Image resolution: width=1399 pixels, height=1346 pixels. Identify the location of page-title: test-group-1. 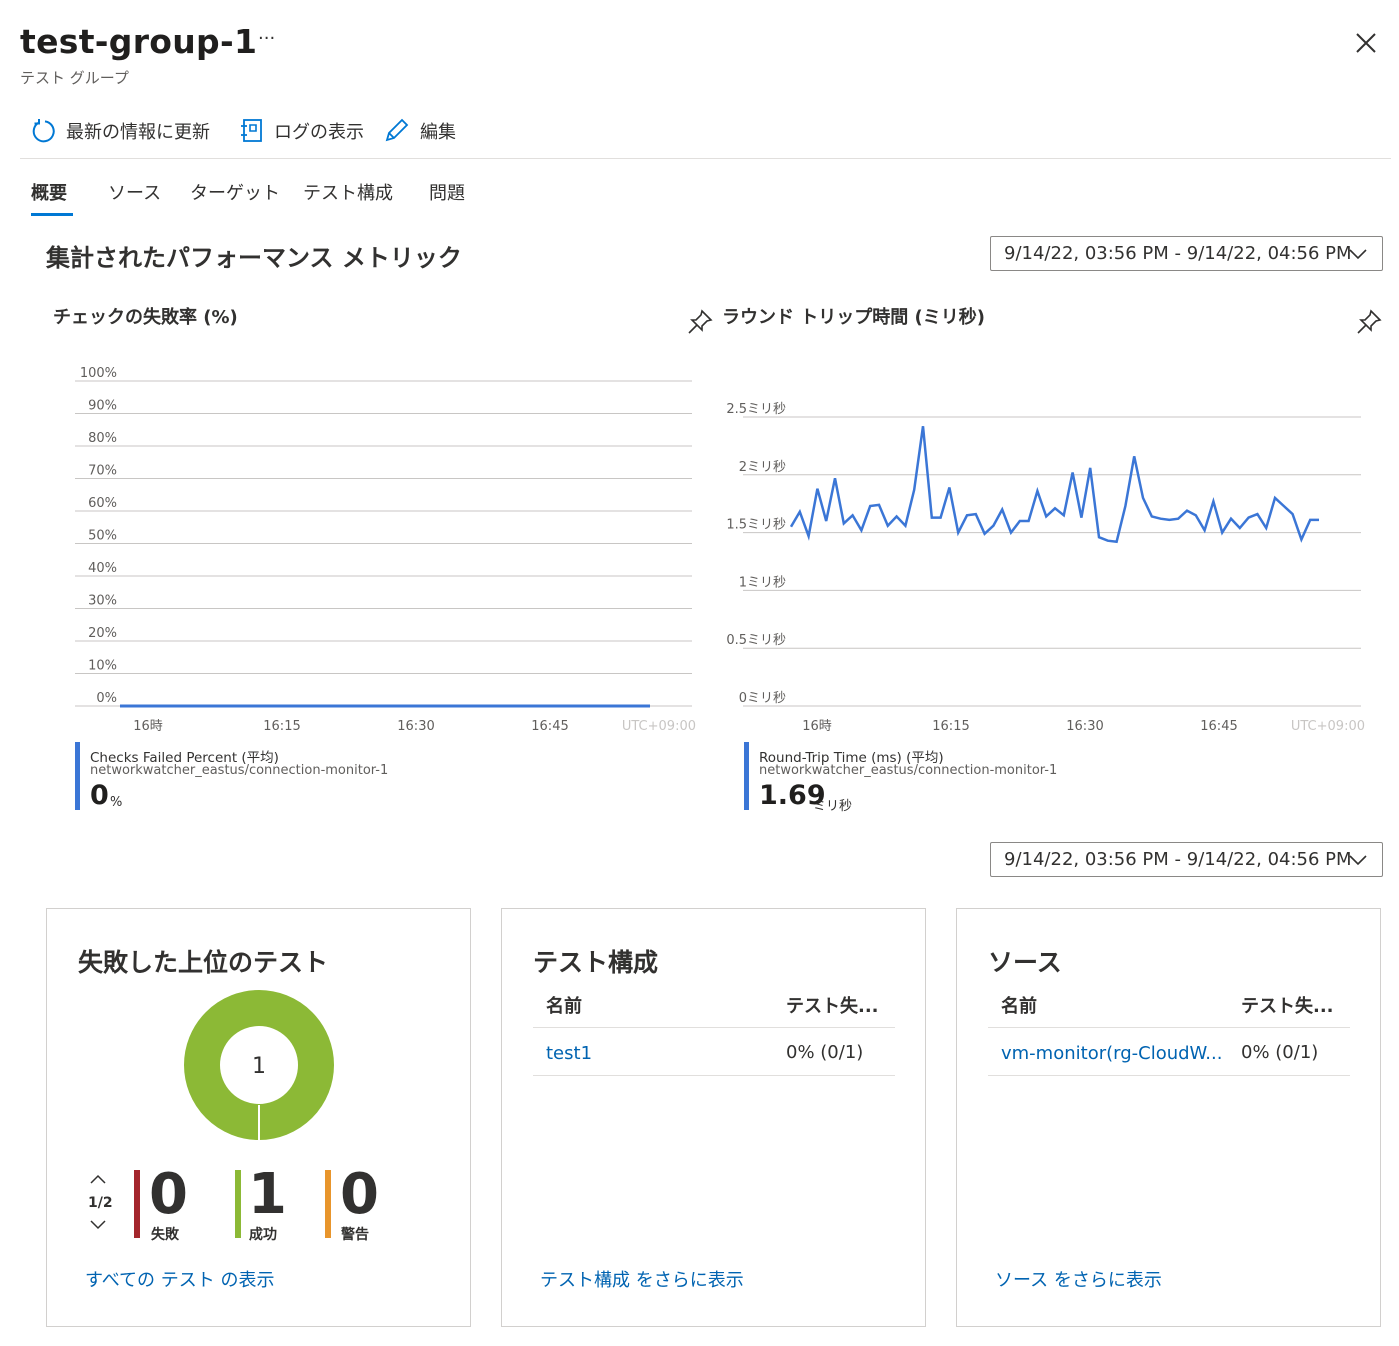
(139, 41).